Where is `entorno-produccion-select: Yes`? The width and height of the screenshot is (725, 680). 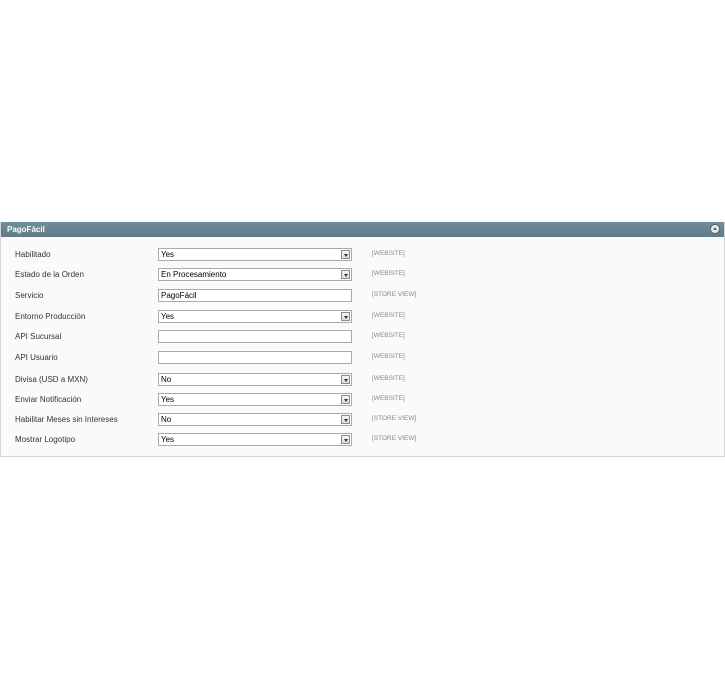 entorno-produccion-select: Yes is located at coordinates (255, 316).